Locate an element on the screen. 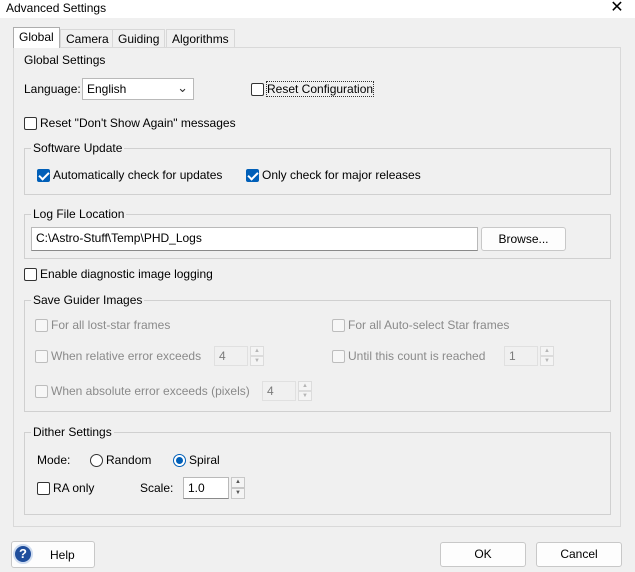  dither-random-label: Random is located at coordinates (128, 460).